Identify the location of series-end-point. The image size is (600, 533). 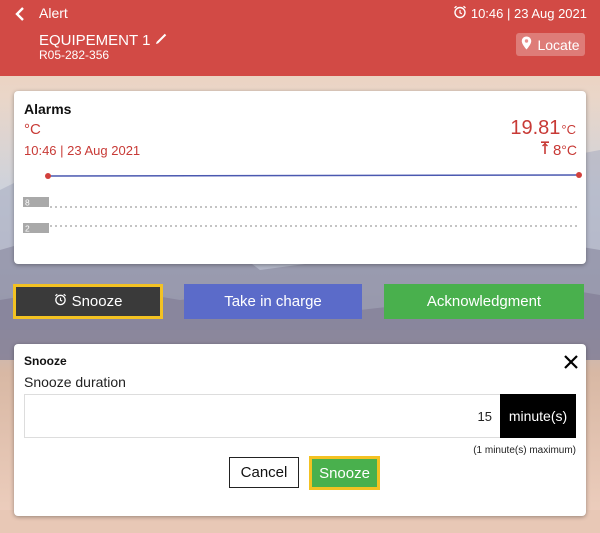
(579, 175).